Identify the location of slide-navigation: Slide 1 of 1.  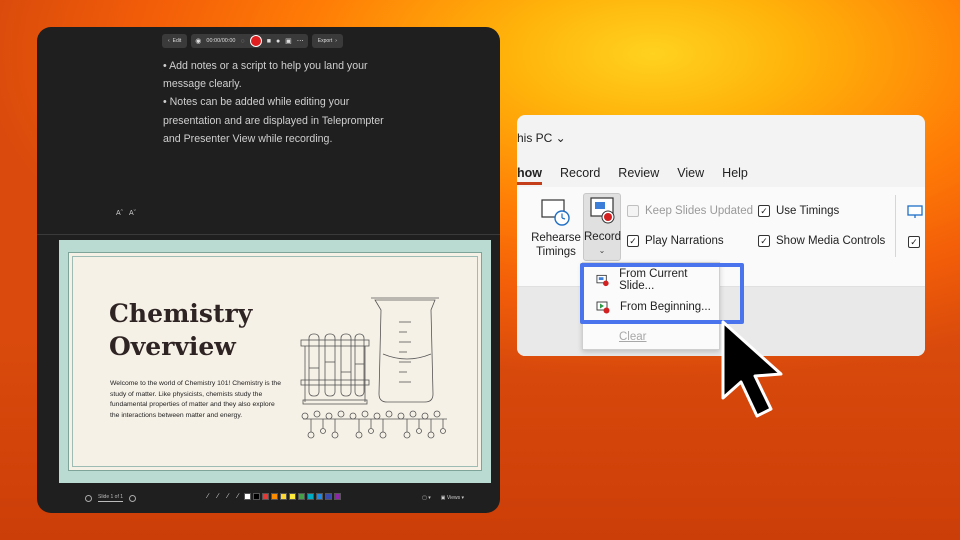
(111, 498).